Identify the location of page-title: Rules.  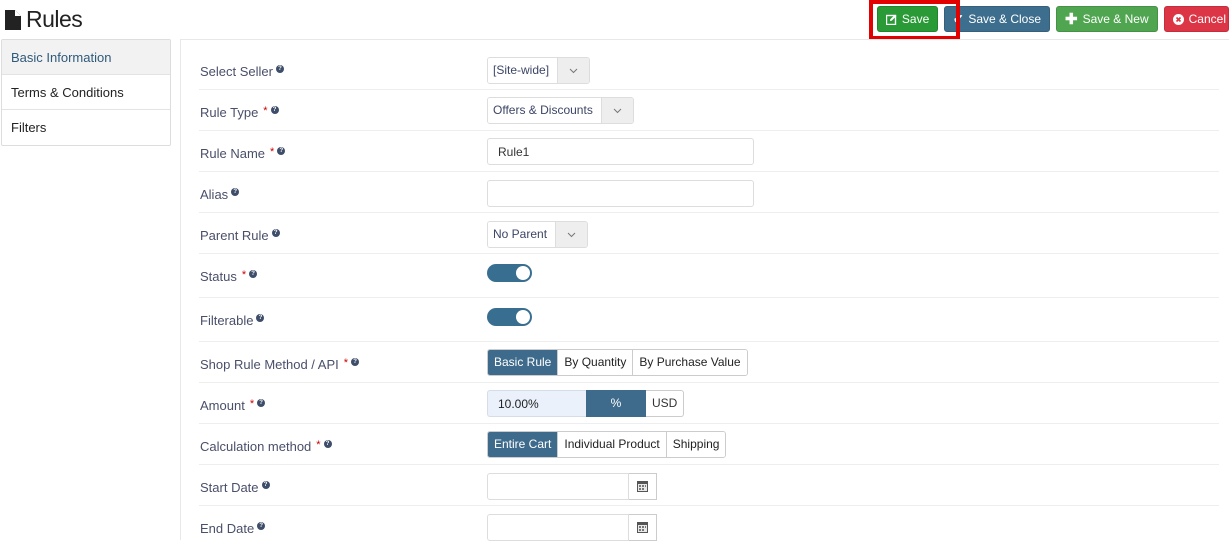
(43, 19).